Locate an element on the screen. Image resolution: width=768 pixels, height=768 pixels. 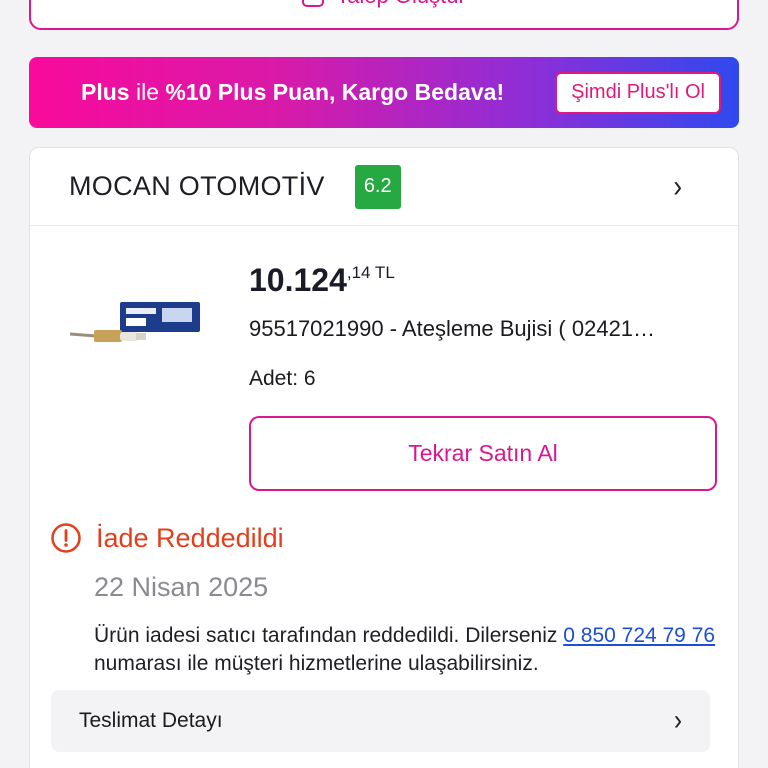
return-status-date: 22 Nisan 2025 is located at coordinates (181, 587).